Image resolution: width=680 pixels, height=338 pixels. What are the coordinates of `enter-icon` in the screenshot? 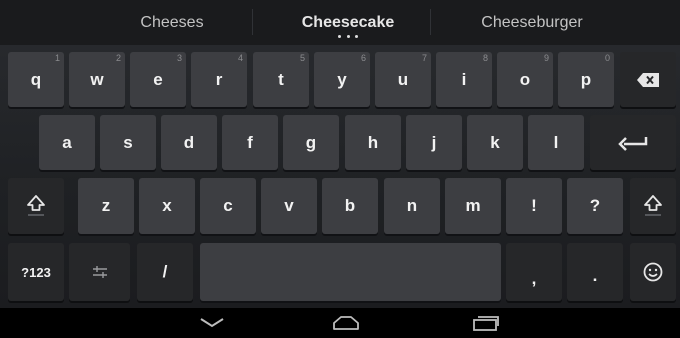 It's located at (633, 143).